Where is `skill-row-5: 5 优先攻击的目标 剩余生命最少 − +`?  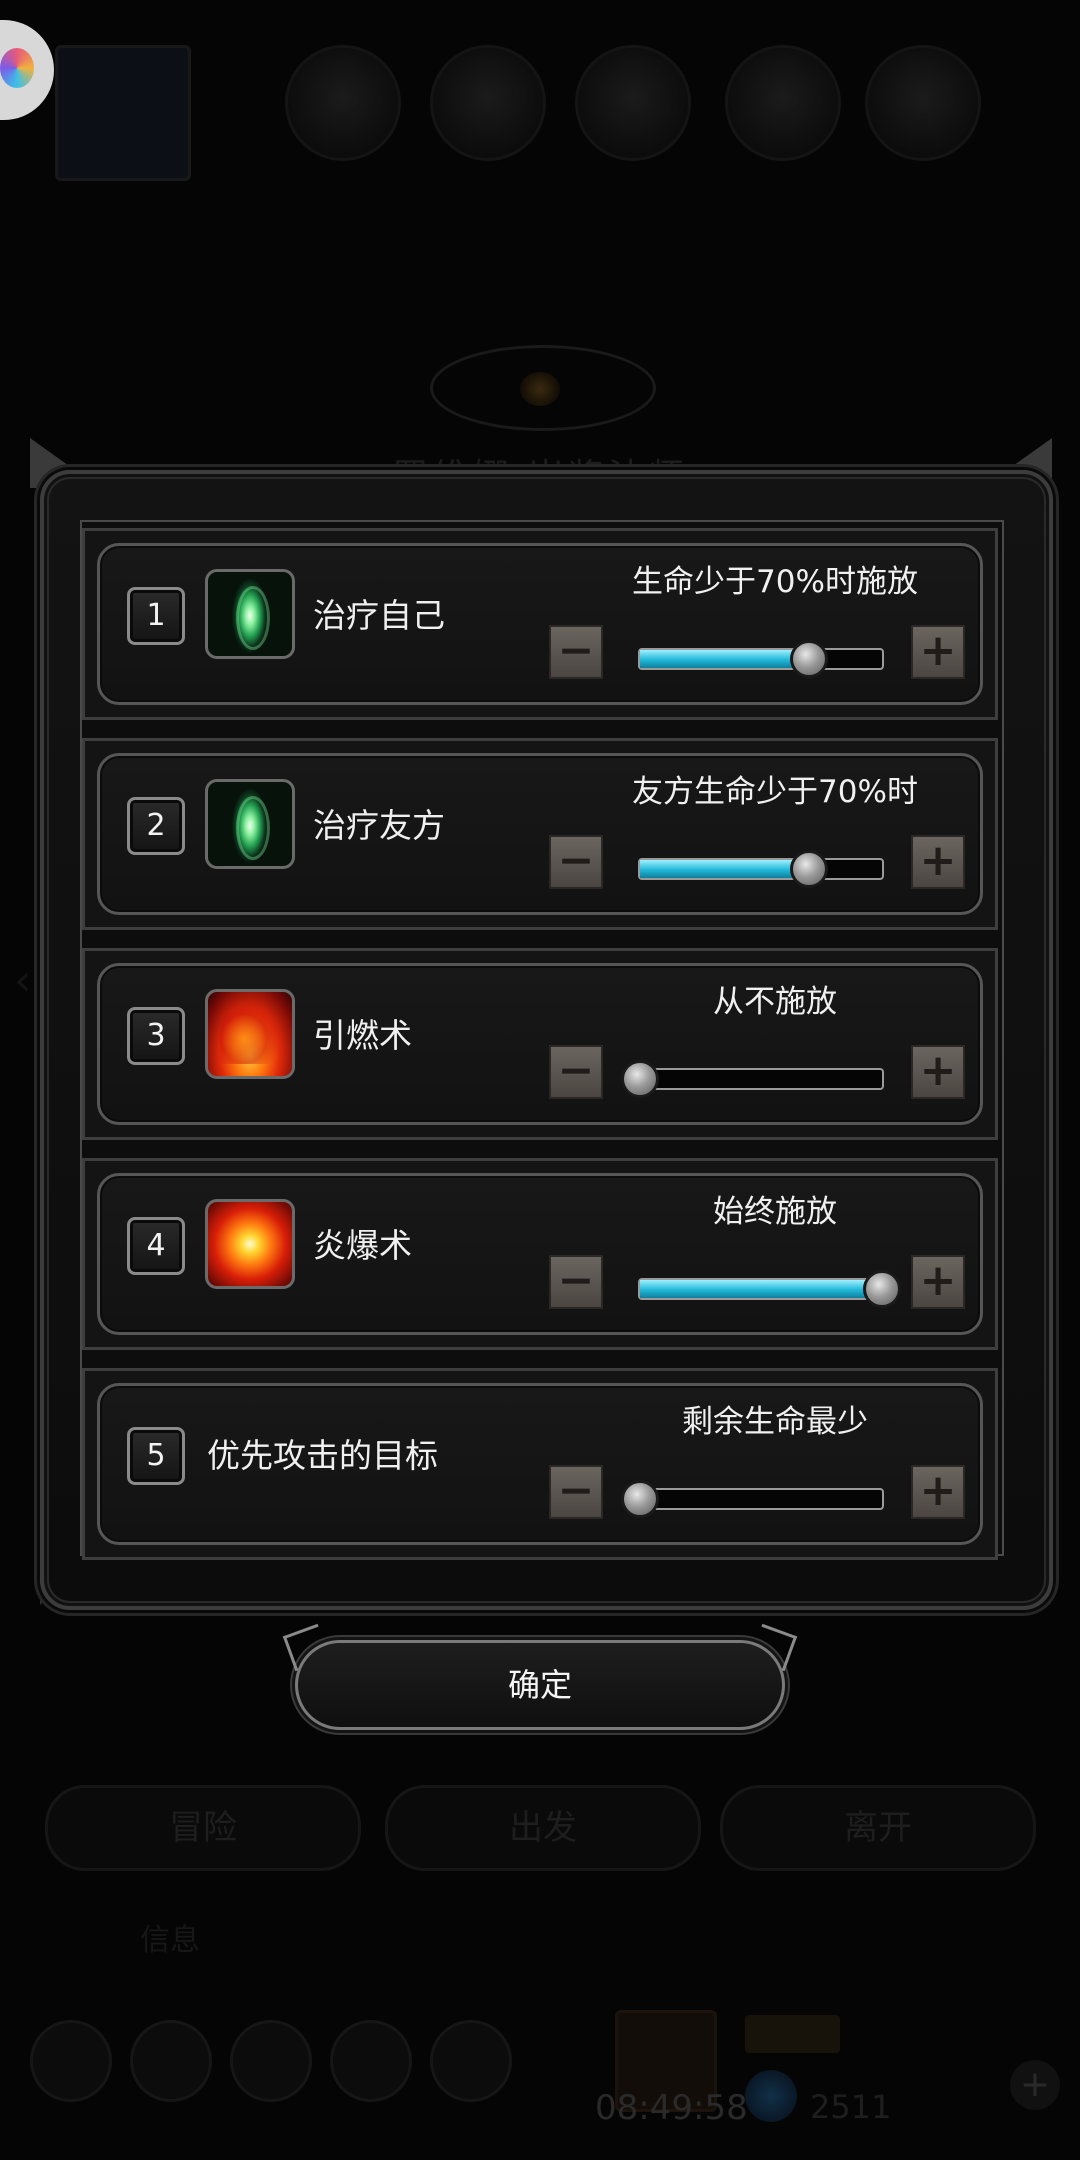
skill-row-5: 5 优先攻击的目标 剩余生命最少 − + is located at coordinates (540, 1464).